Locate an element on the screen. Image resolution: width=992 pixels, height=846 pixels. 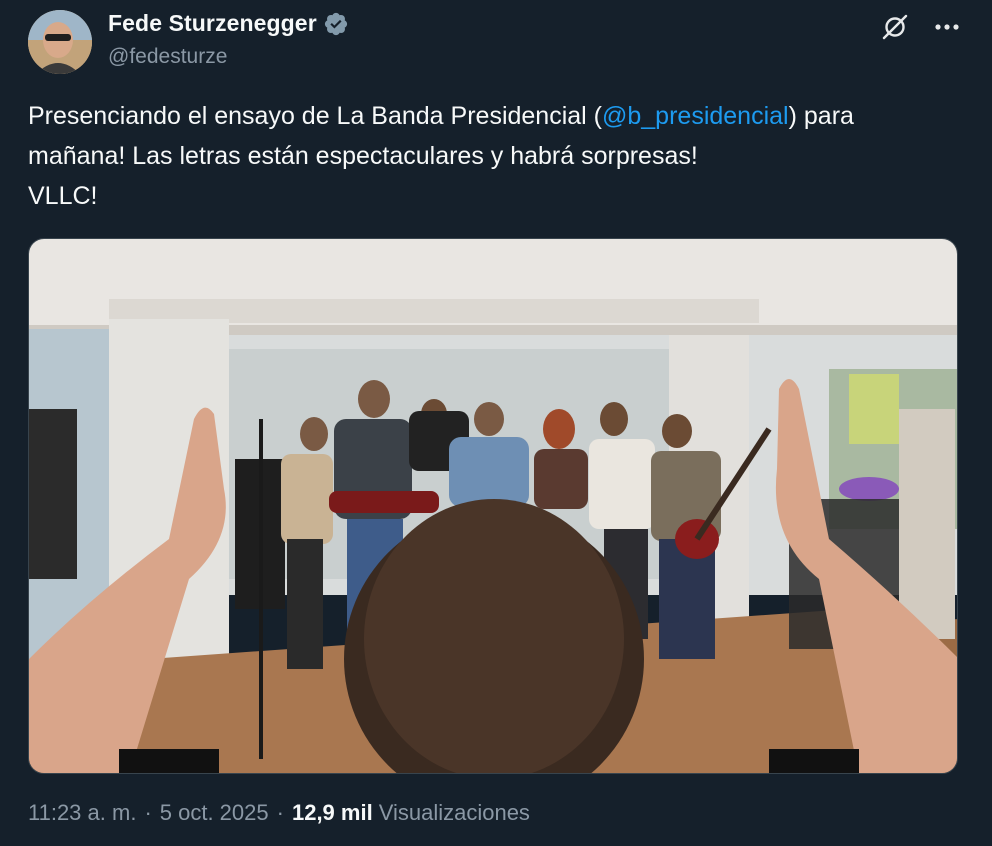
tweet-text-line-3: VLLC! is located at coordinates (63, 196).